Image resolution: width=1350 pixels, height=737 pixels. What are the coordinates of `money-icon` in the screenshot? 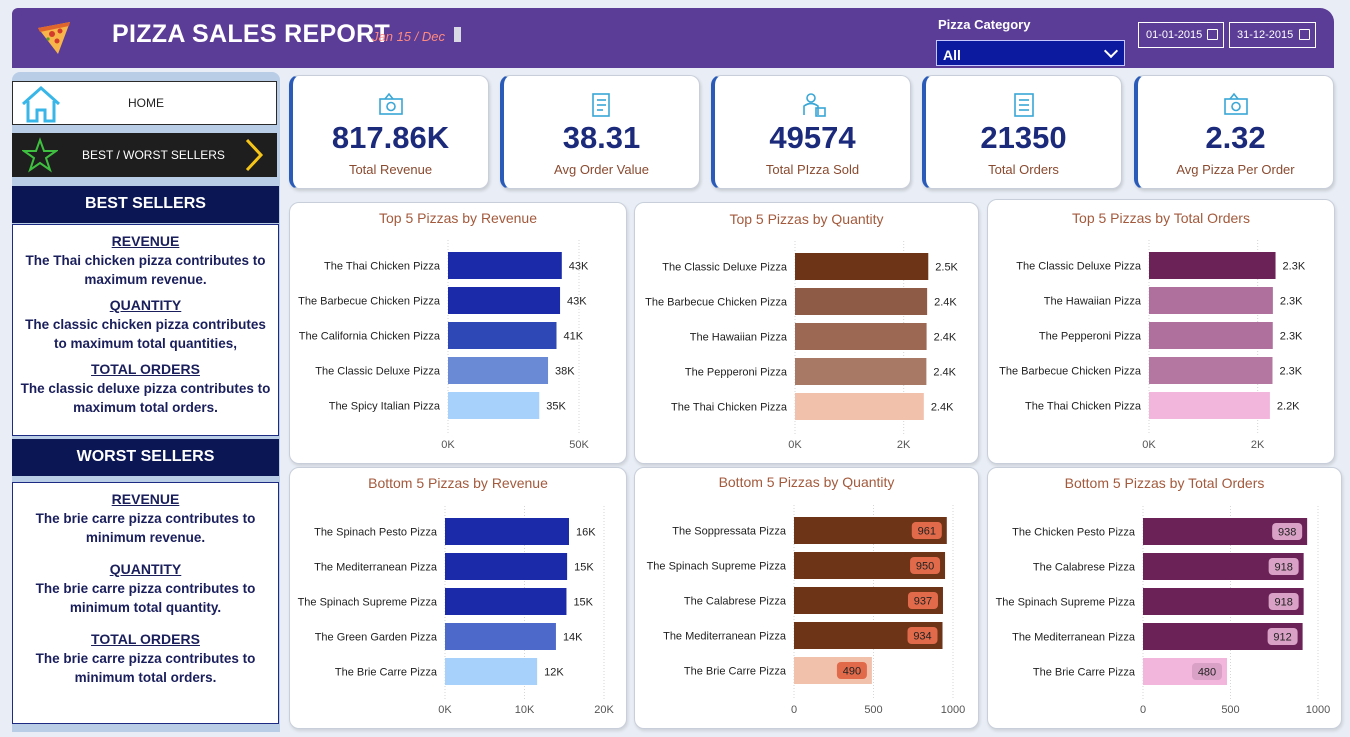 It's located at (1235, 103).